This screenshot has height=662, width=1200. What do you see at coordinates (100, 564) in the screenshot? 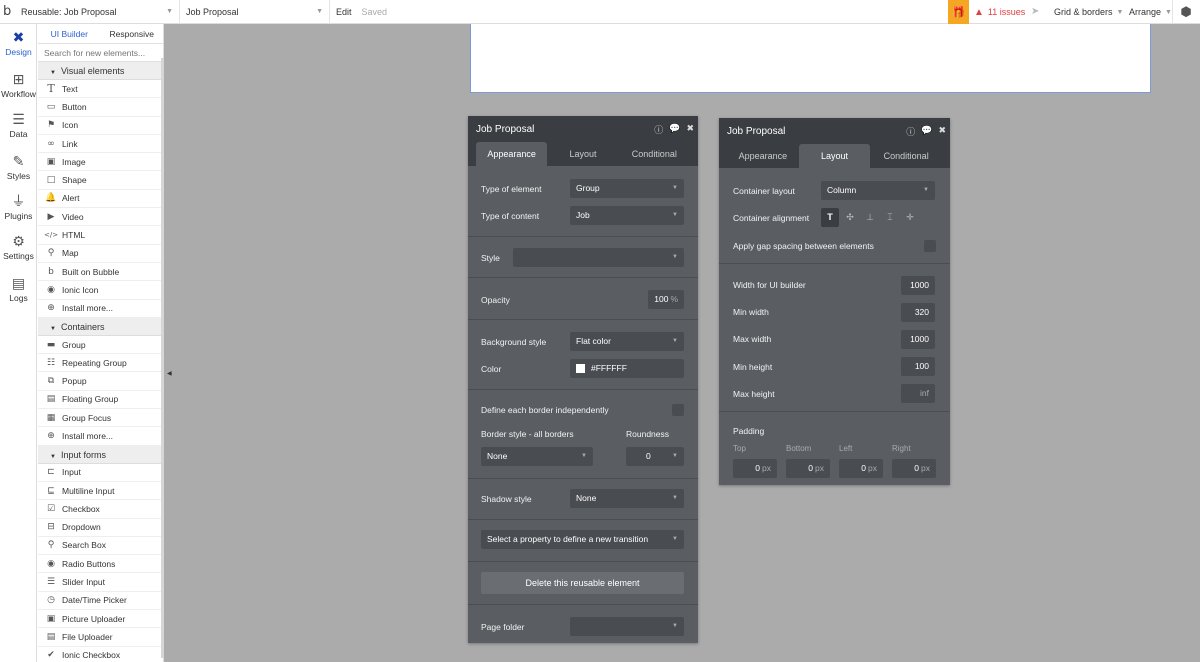
I see `element-radio-buttons: ◉ Radio Buttons` at bounding box center [100, 564].